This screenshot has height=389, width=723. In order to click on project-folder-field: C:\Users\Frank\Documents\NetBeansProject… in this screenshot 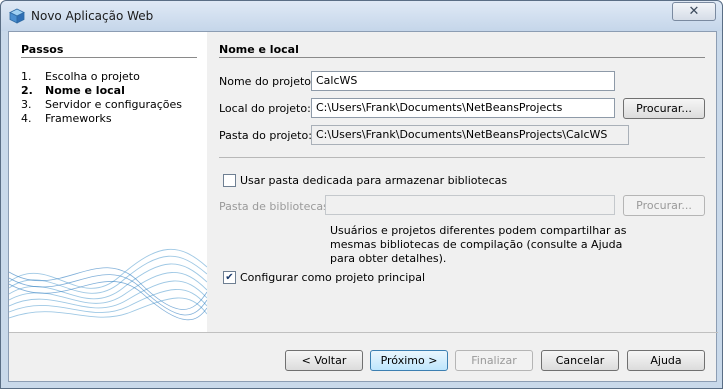, I will do `click(470, 135)`.